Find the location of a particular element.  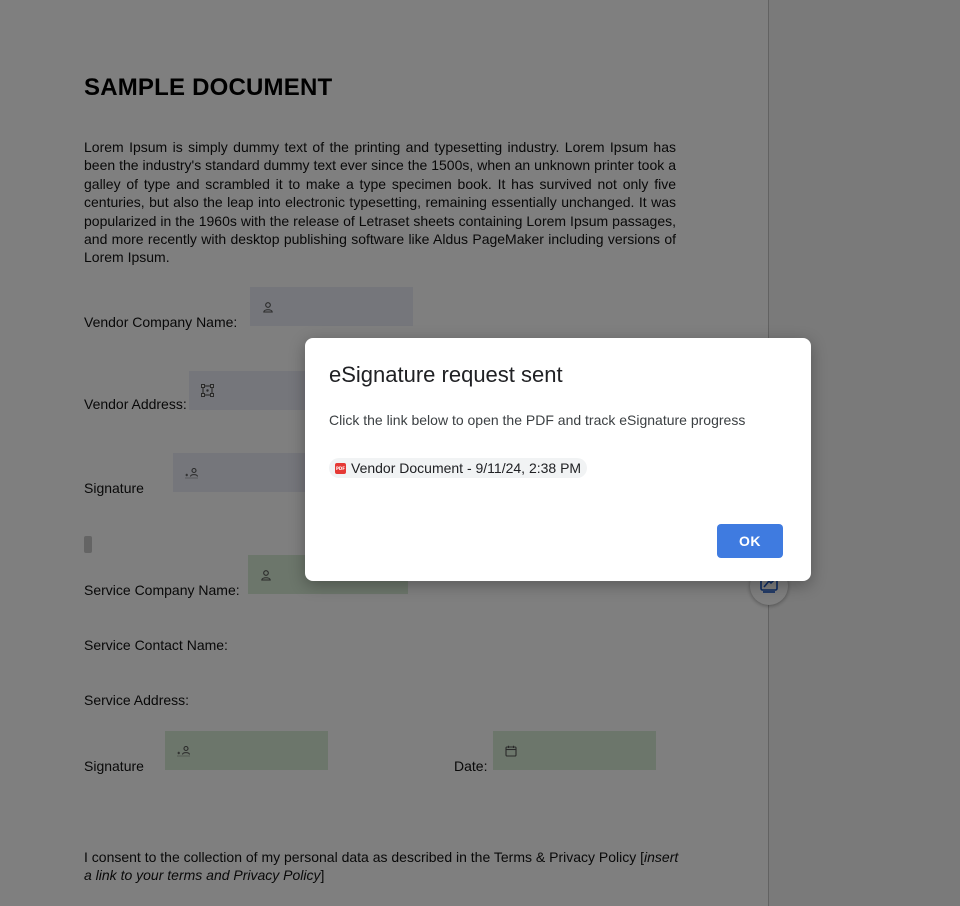

vendor-document-link-chip: PDF Vendor Document - 9/11/24, 2:38 PM is located at coordinates (458, 468).